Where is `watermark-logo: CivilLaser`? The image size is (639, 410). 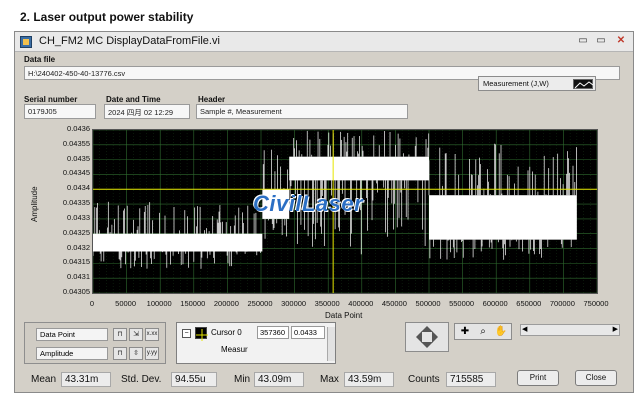
watermark-logo: CivilLaser is located at coordinates (308, 203).